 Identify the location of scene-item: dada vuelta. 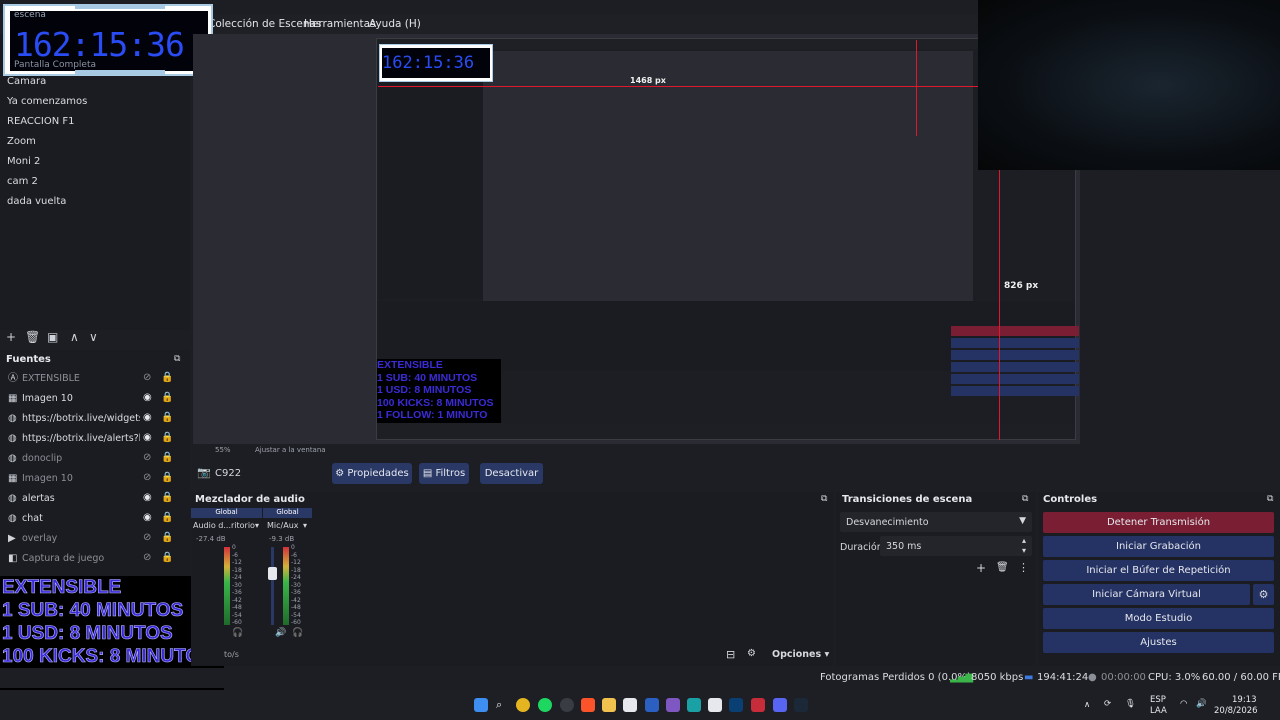
(36, 201).